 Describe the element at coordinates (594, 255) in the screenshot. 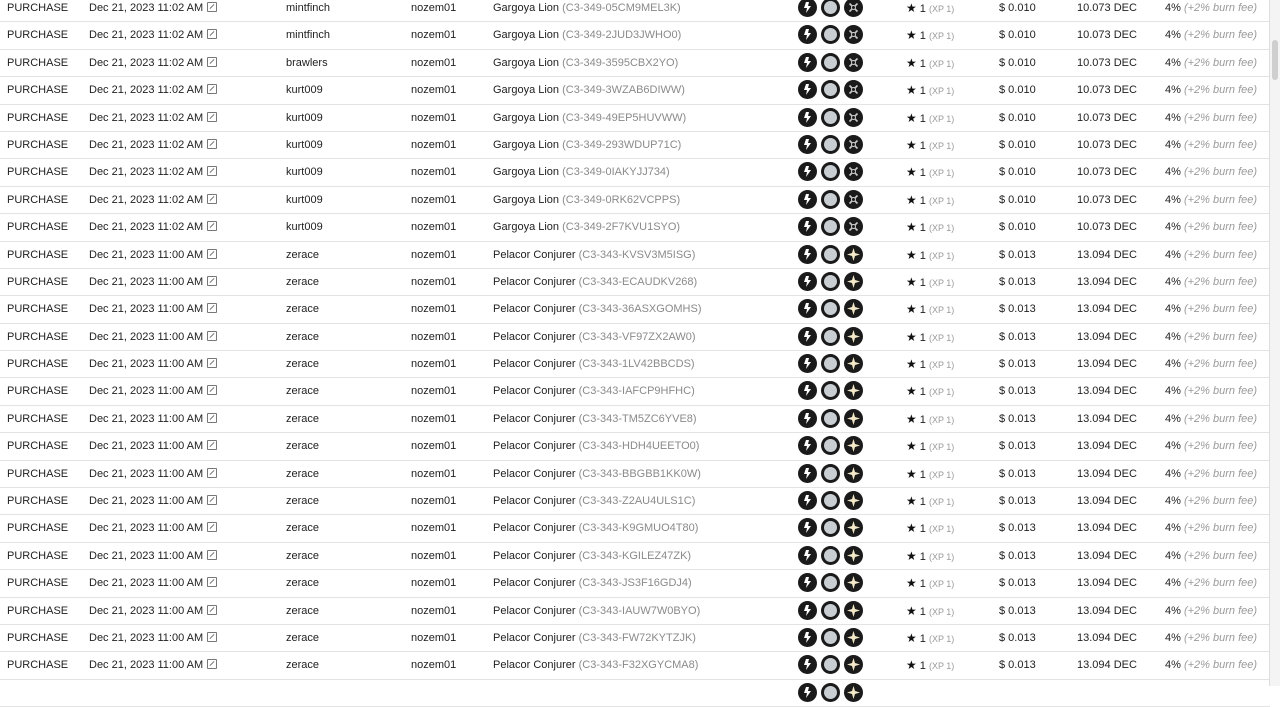

I see `card-cell: Pelacor Conjurer (C3-343-KVSV3M5ISG)` at that location.